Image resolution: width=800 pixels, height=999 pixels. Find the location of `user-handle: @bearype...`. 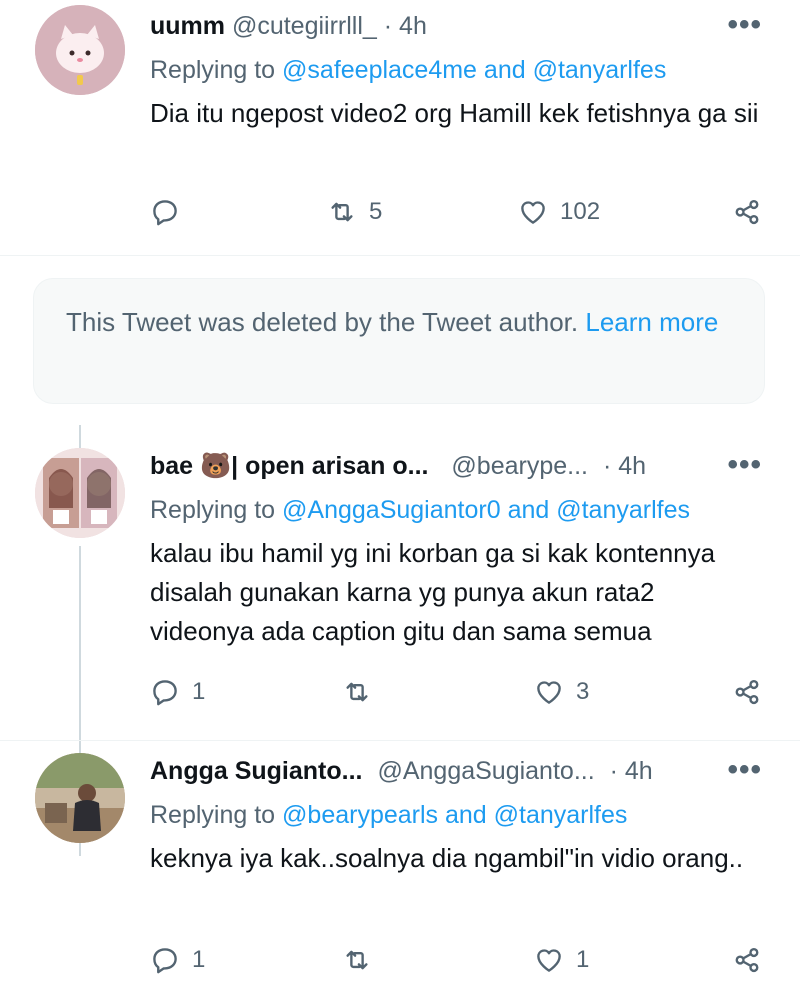

user-handle: @bearype... is located at coordinates (519, 466).